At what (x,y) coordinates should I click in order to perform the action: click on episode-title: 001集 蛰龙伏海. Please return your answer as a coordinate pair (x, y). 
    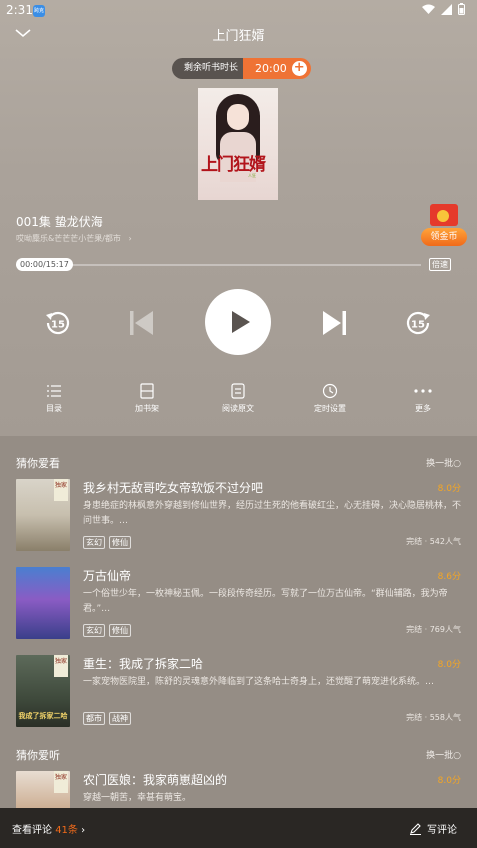
    Looking at the image, I should click on (59, 222).